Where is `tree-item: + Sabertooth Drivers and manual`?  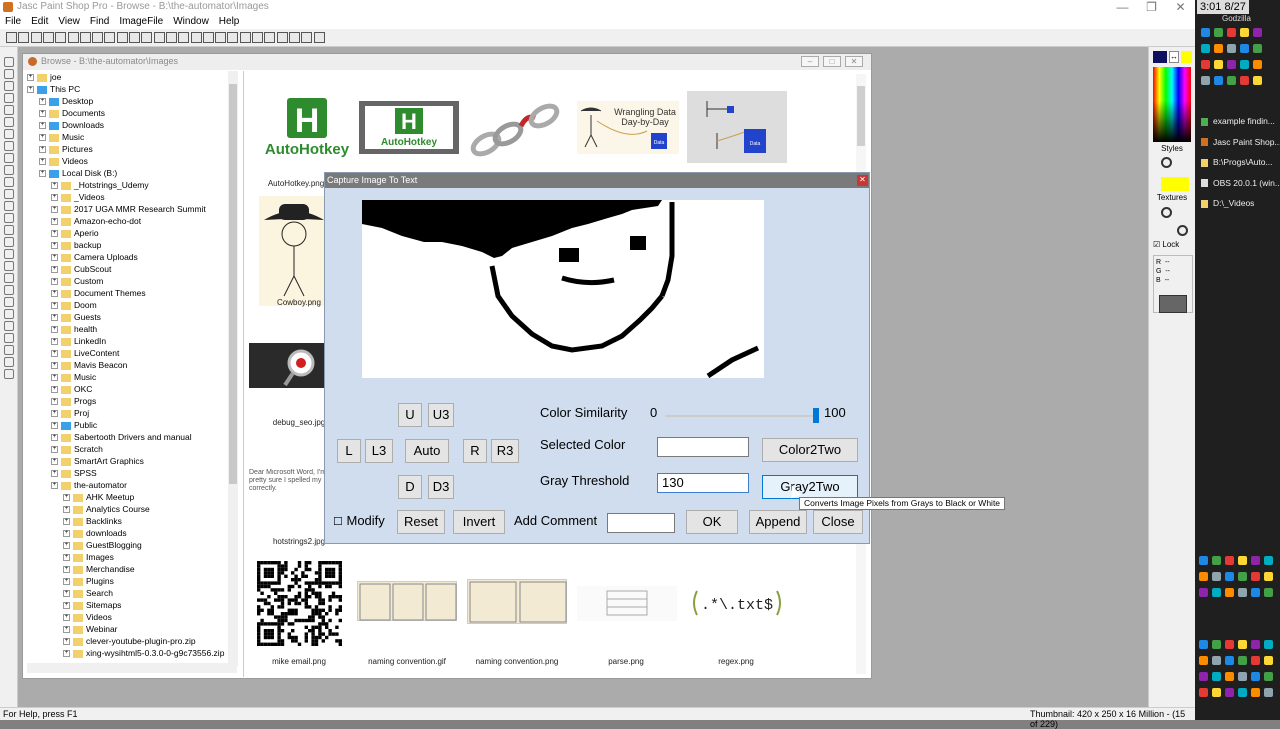 tree-item: + Sabertooth Drivers and manual is located at coordinates (121, 437).